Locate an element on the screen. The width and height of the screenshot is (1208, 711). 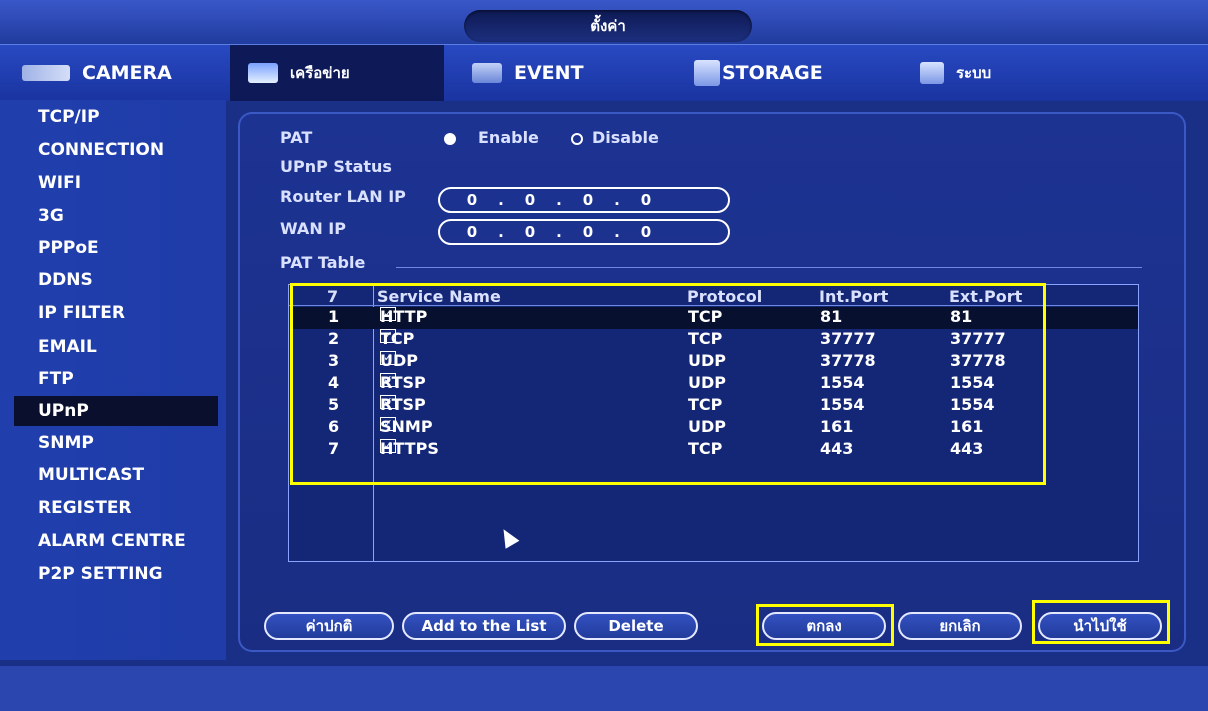
main-tabs: CAMERA เครือข่าย EVENT STORAGE ระบบ is located at coordinates (604, 72).